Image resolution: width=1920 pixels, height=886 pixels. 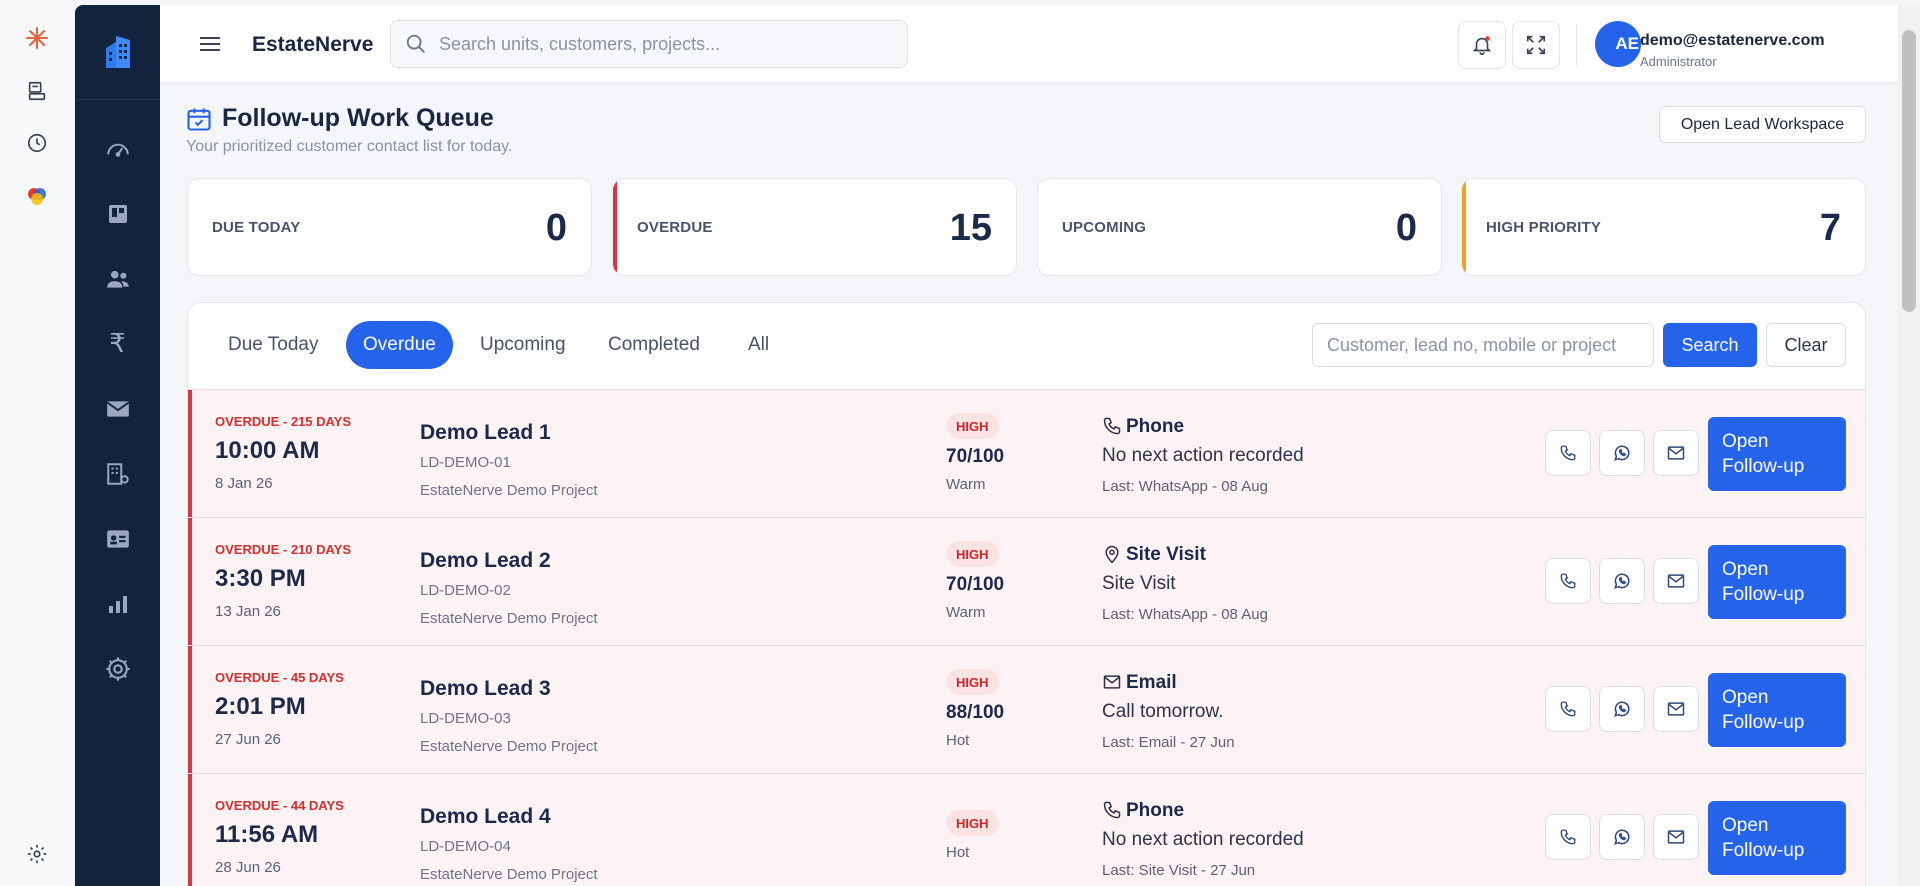 I want to click on rupee-icon: ₹, so click(x=117, y=344).